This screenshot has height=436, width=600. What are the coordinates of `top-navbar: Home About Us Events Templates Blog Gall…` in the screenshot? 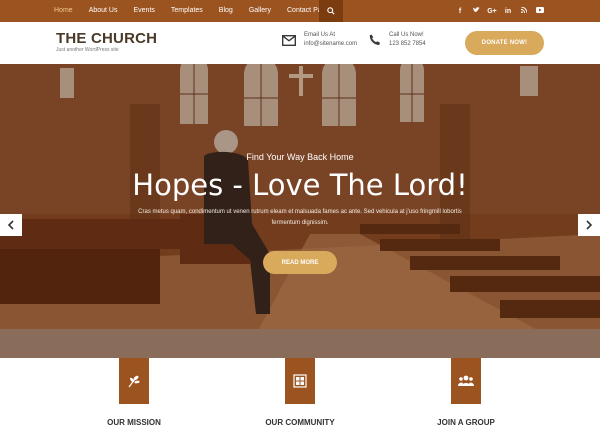 It's located at (300, 11).